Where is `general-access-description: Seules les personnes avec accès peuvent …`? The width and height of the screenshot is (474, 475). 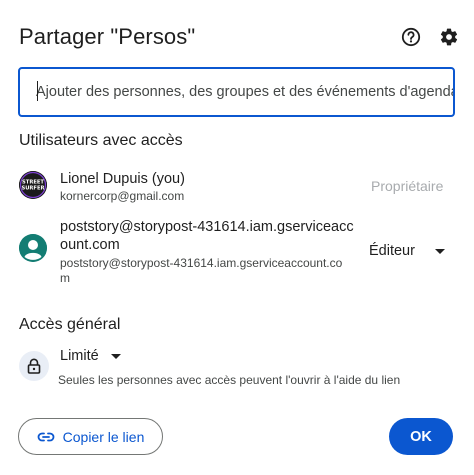 general-access-description: Seules les personnes avec accès peuvent … is located at coordinates (229, 380).